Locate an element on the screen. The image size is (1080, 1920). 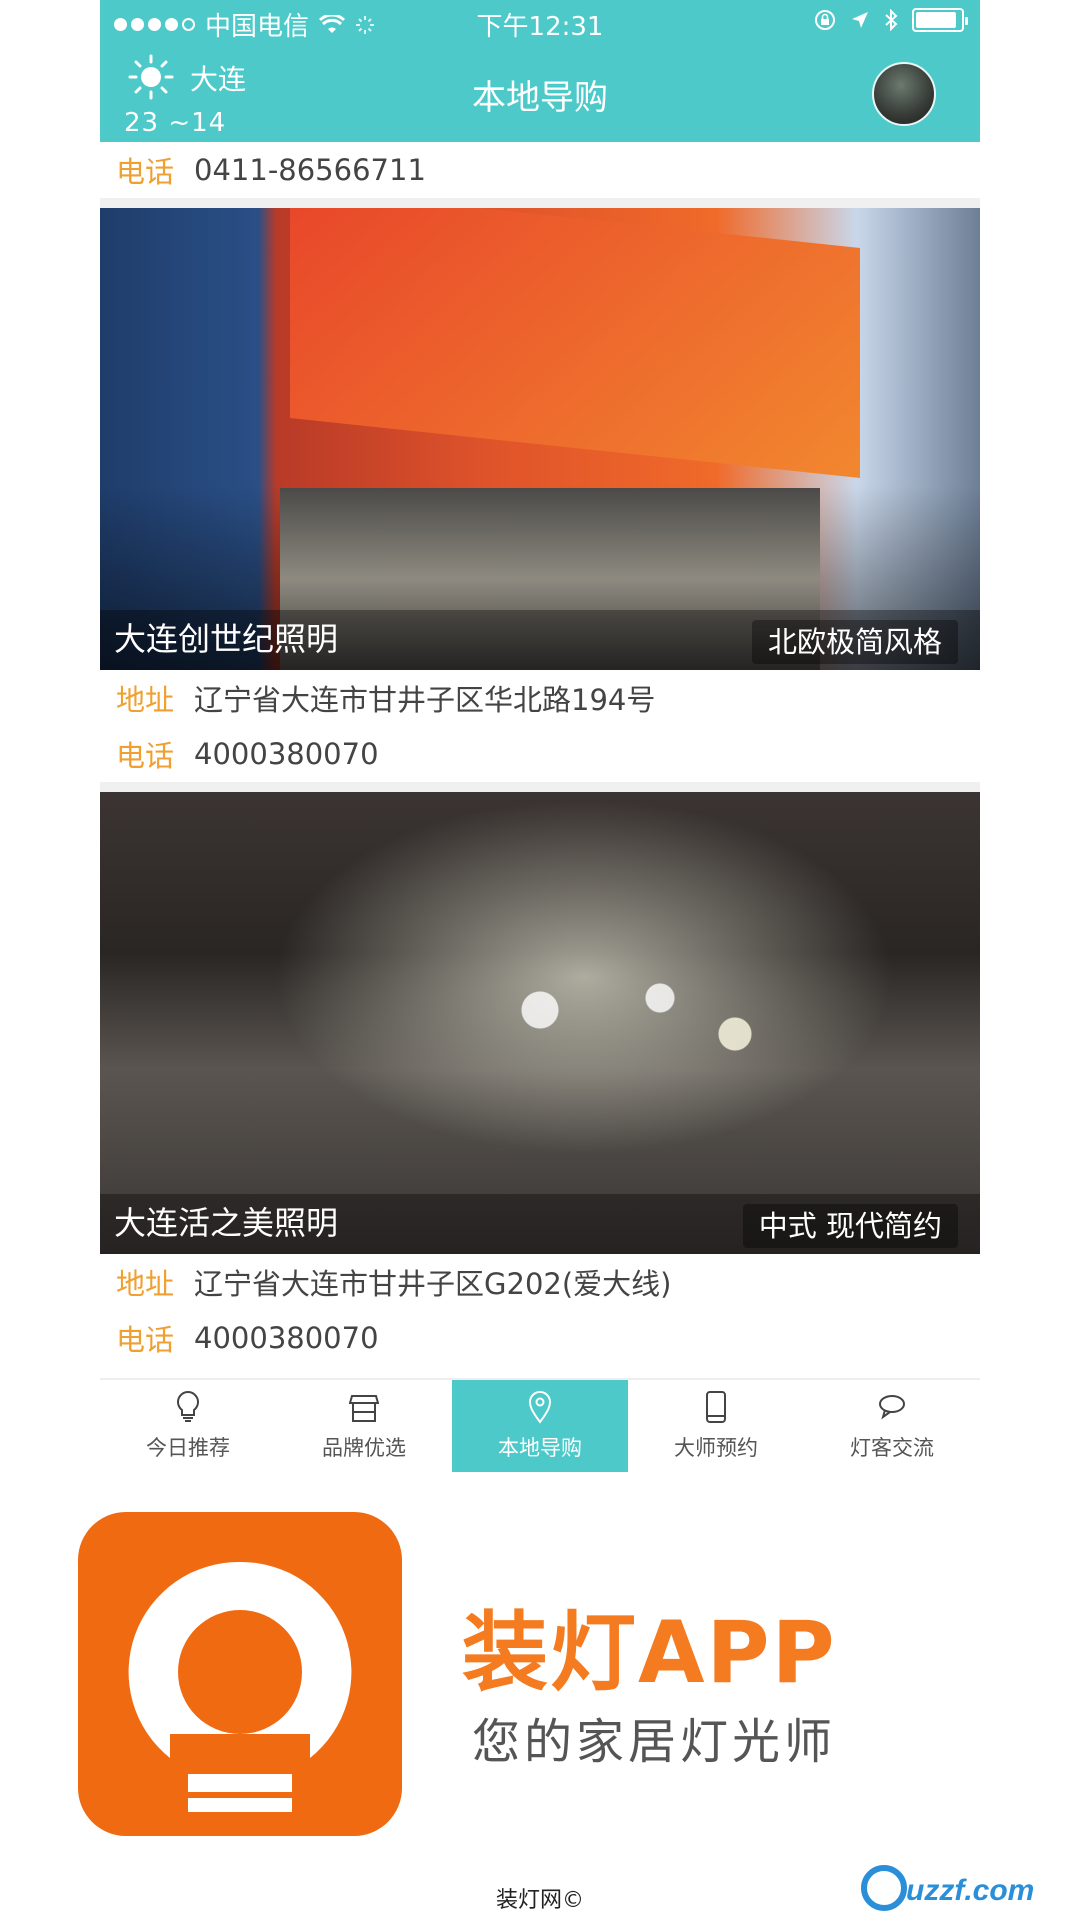
location-pin-icon is located at coordinates (540, 1407).